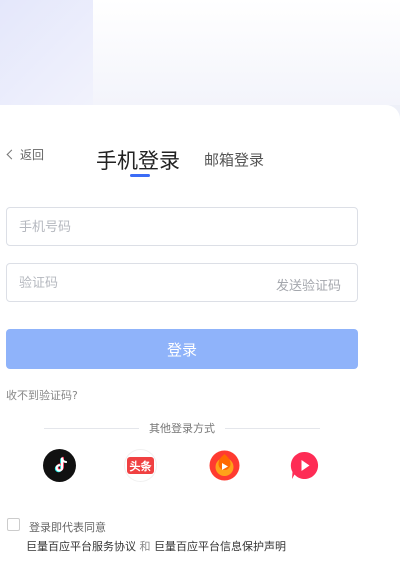 This screenshot has width=400, height=585. I want to click on agreement-prefix: 登录即代表同意, so click(67, 527).